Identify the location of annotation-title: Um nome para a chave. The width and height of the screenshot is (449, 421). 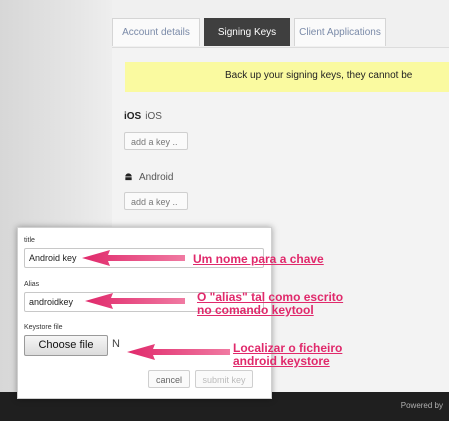
(258, 259).